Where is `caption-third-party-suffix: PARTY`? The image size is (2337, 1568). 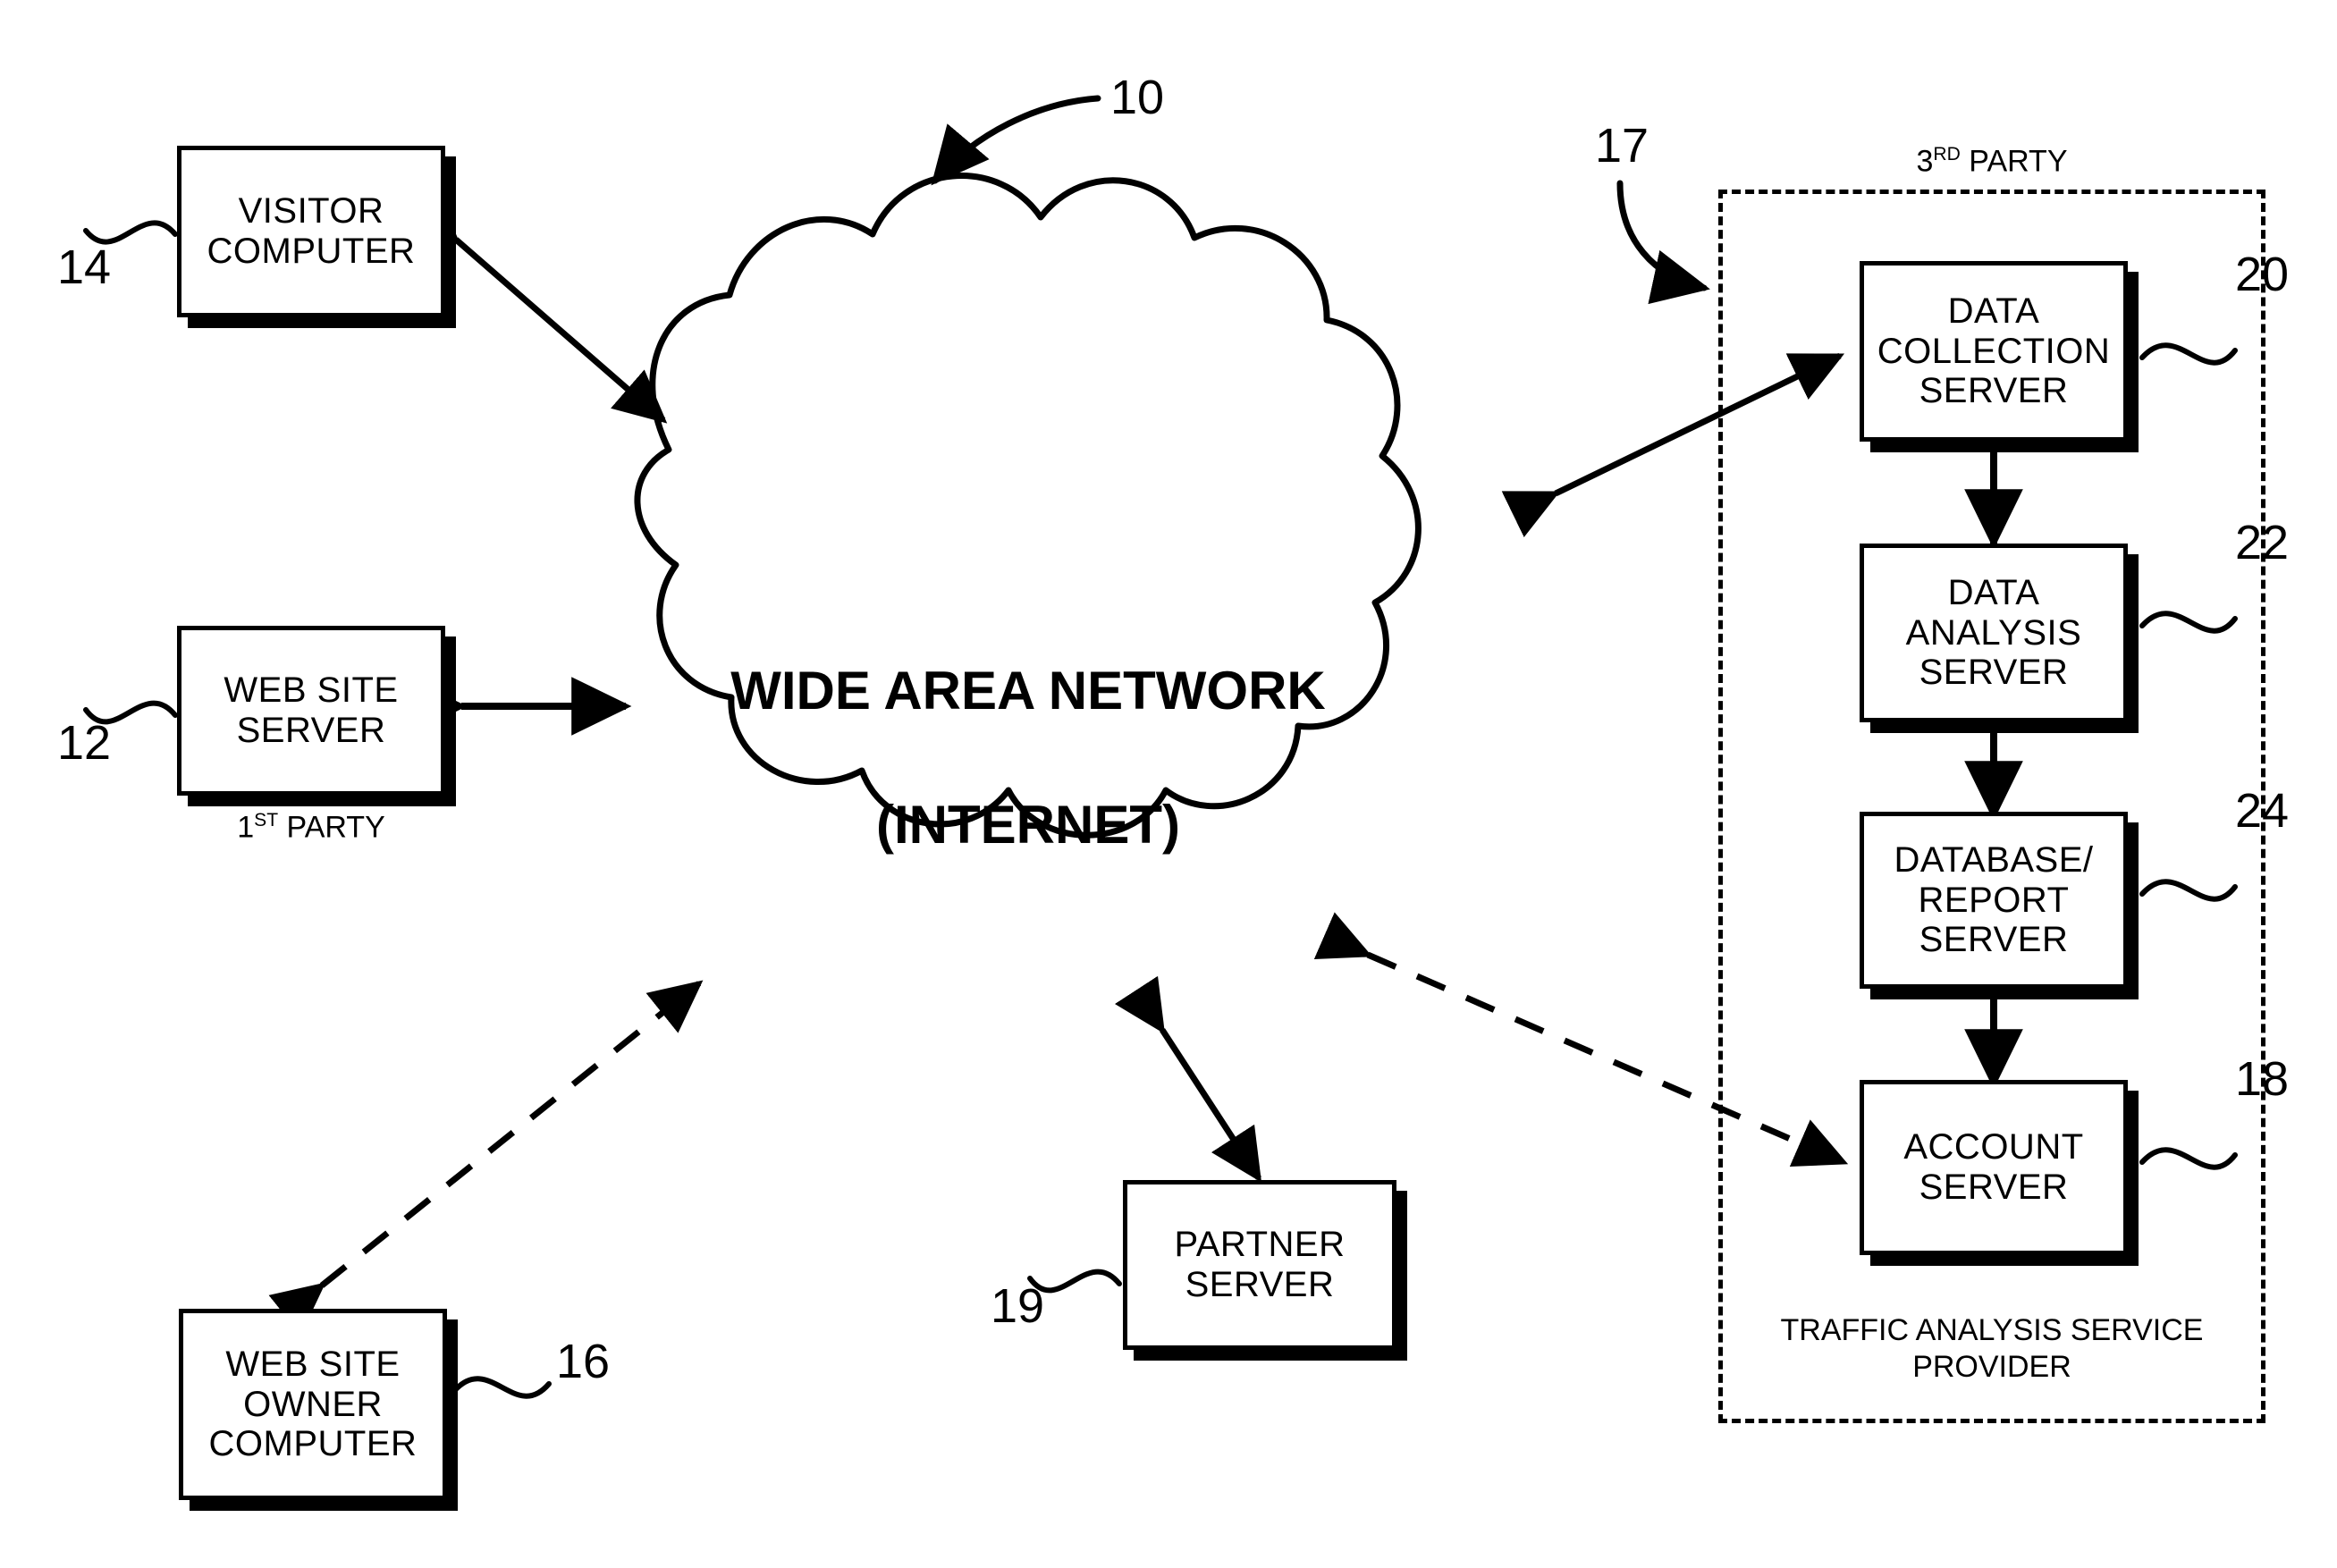 caption-third-party-suffix: PARTY is located at coordinates (2014, 161).